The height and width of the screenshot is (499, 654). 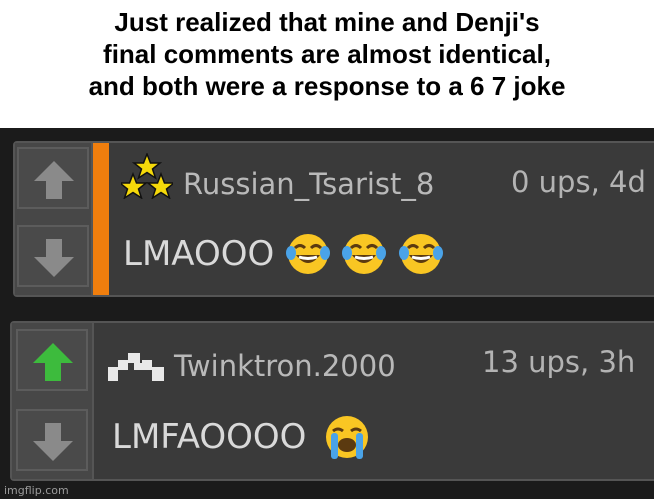 What do you see at coordinates (327, 54) in the screenshot?
I see `caption-line-2: final comments are almost identical,` at bounding box center [327, 54].